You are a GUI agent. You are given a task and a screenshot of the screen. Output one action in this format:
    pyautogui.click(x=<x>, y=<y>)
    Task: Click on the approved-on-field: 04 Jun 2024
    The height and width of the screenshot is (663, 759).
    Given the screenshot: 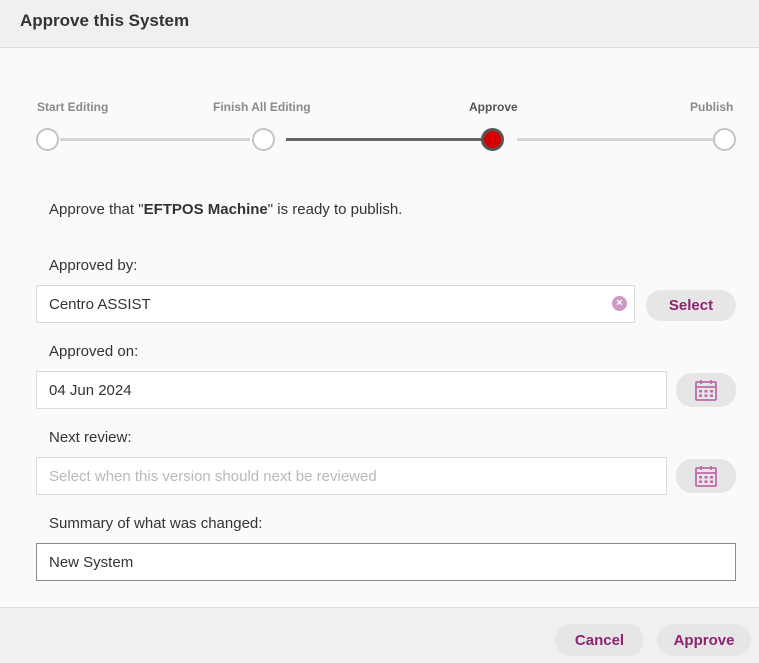 What is the action you would take?
    pyautogui.click(x=351, y=390)
    